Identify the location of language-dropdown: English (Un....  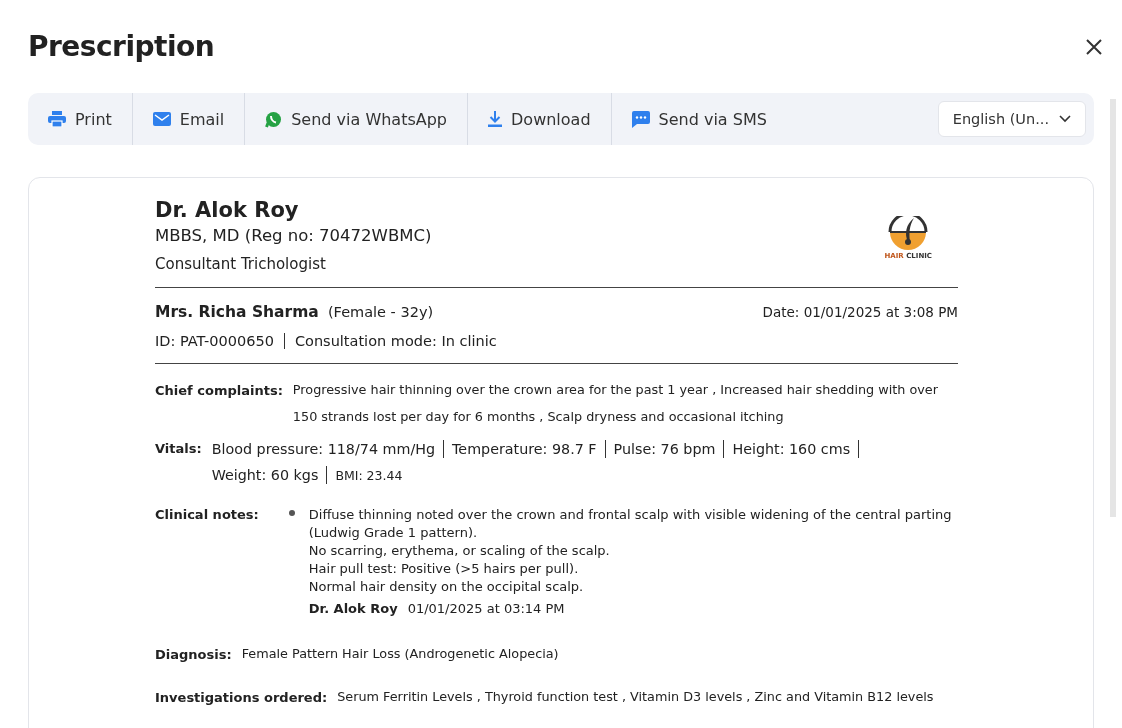
(1011, 119).